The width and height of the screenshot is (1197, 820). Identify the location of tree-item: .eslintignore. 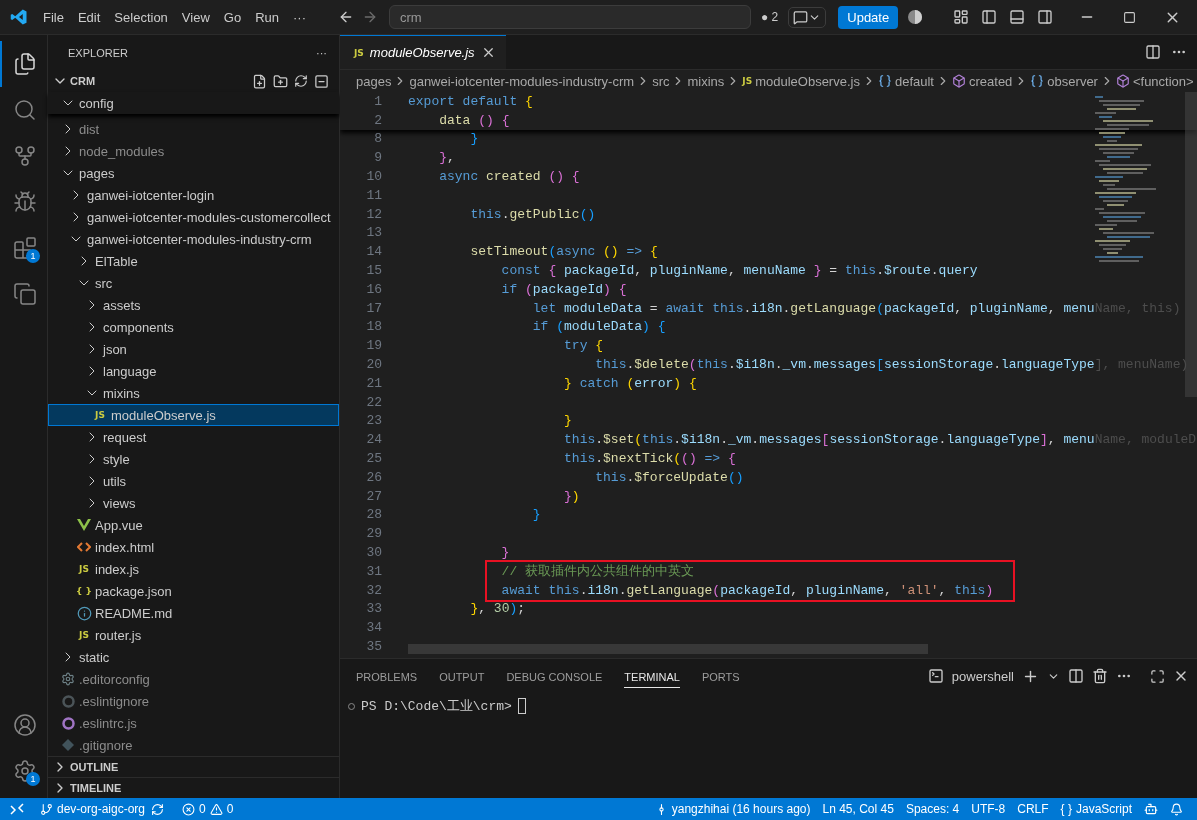
(193, 701).